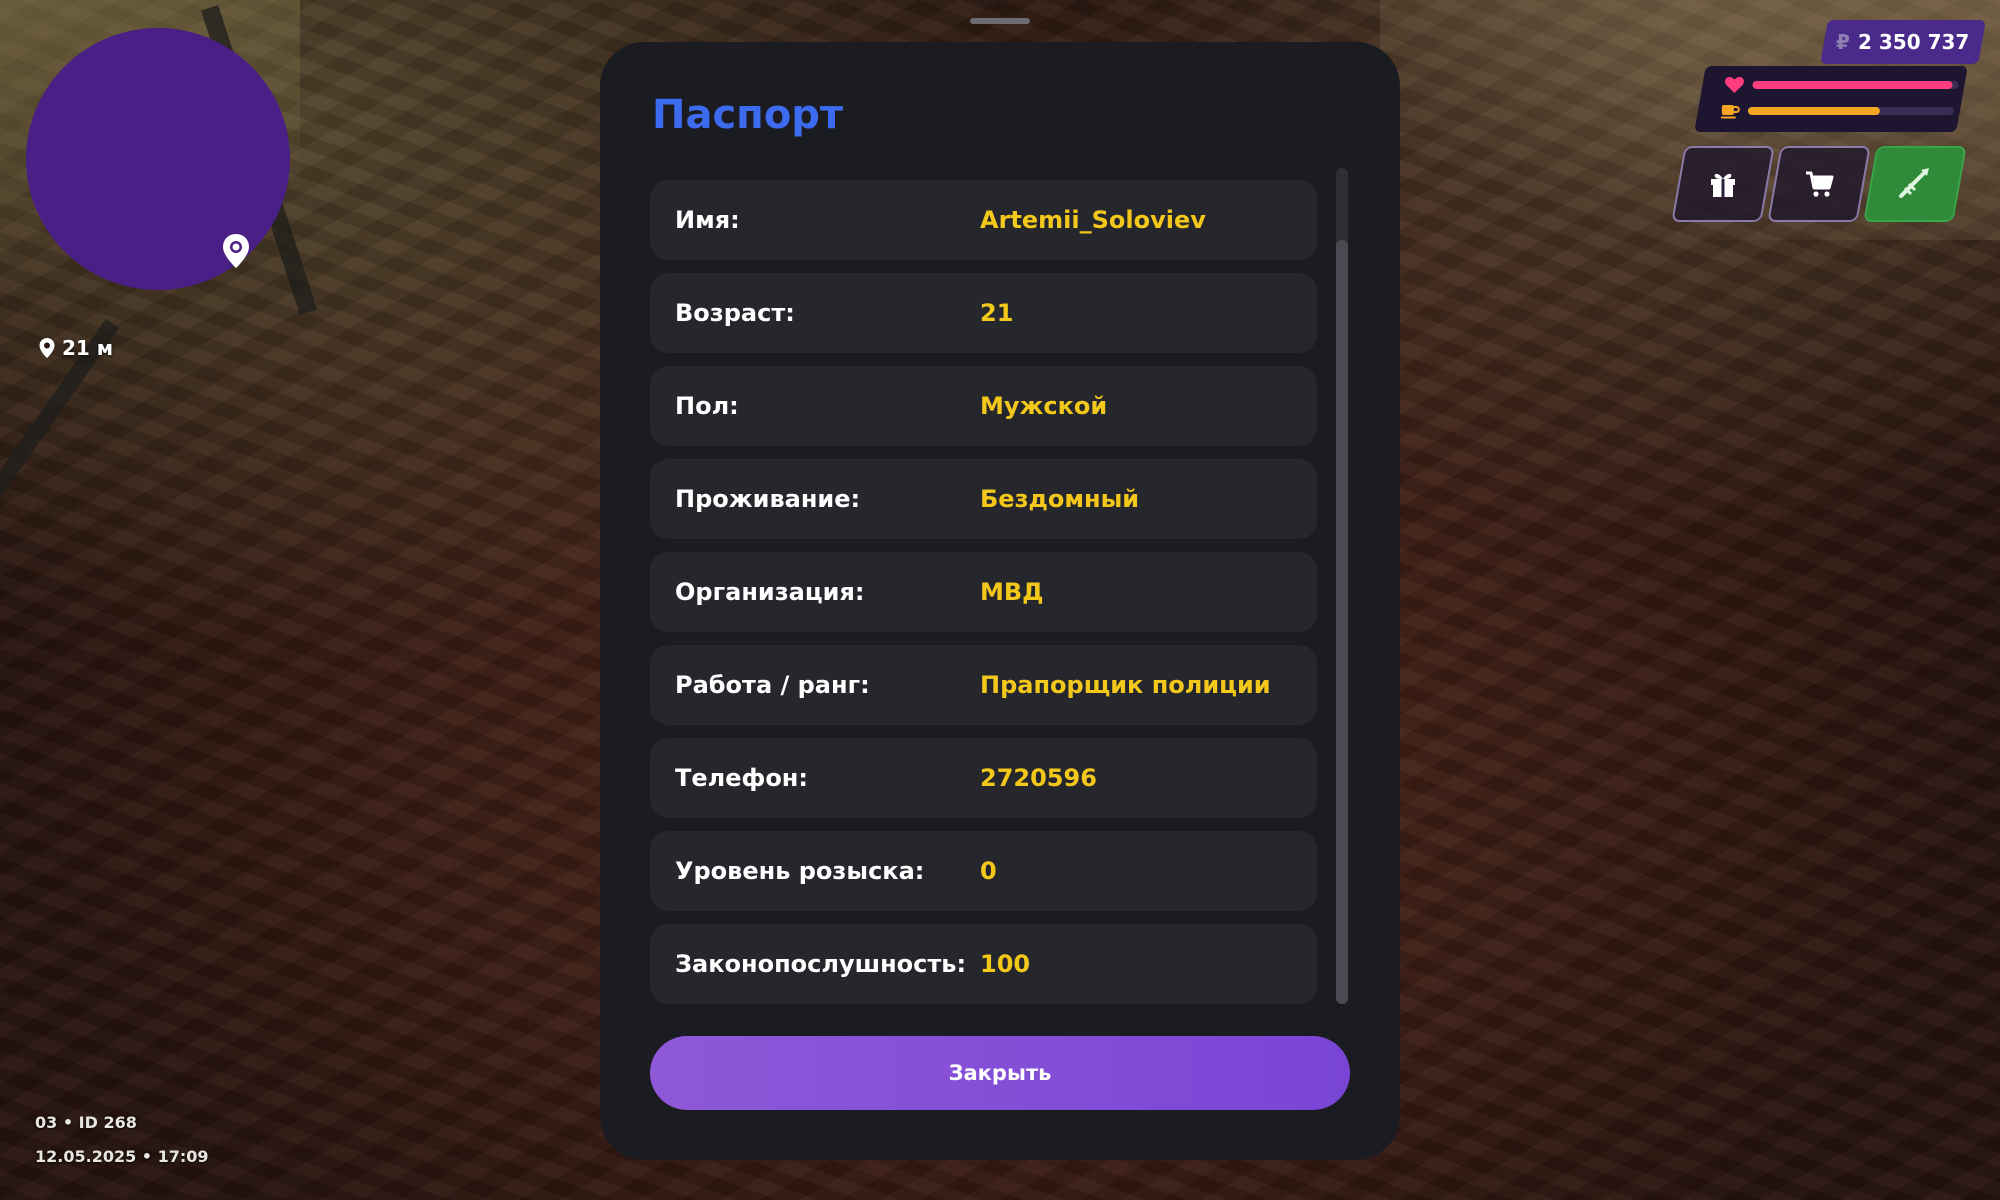 The image size is (2000, 1200). I want to click on stats-panel, so click(1831, 99).